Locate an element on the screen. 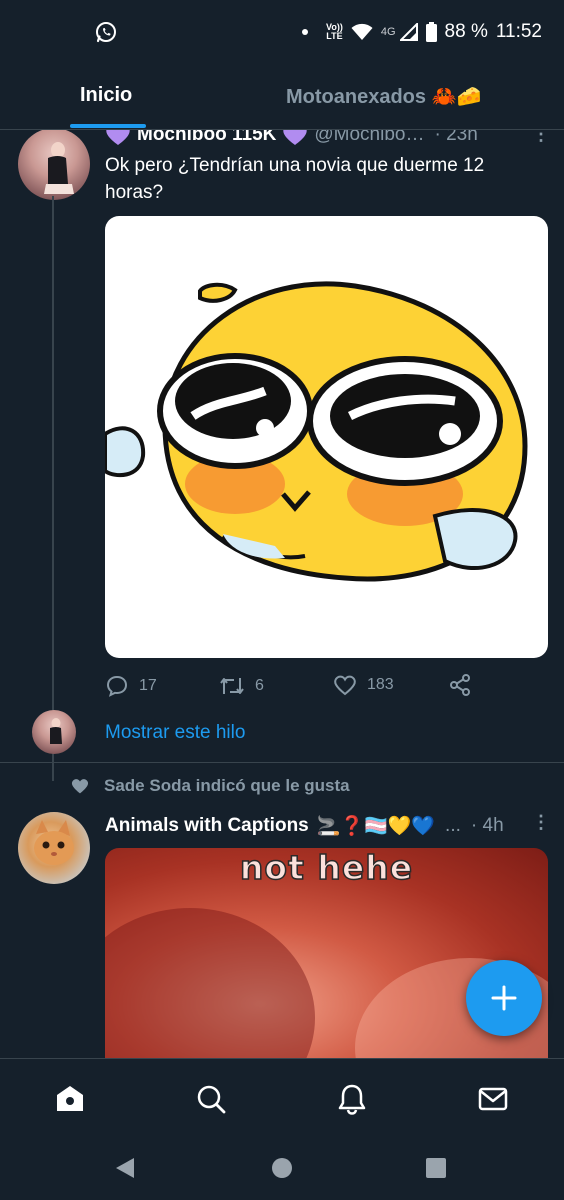 The height and width of the screenshot is (1200, 564). image-blur-shape is located at coordinates (210, 983).